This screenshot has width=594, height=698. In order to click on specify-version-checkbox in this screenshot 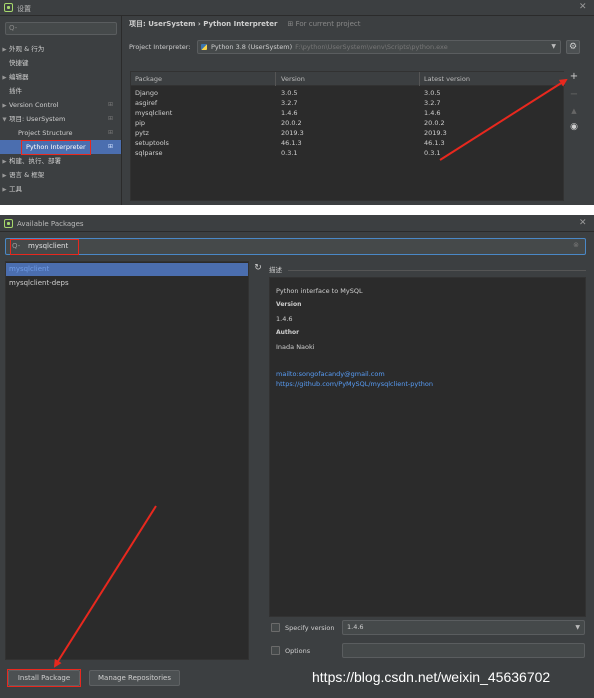, I will do `click(275, 627)`.